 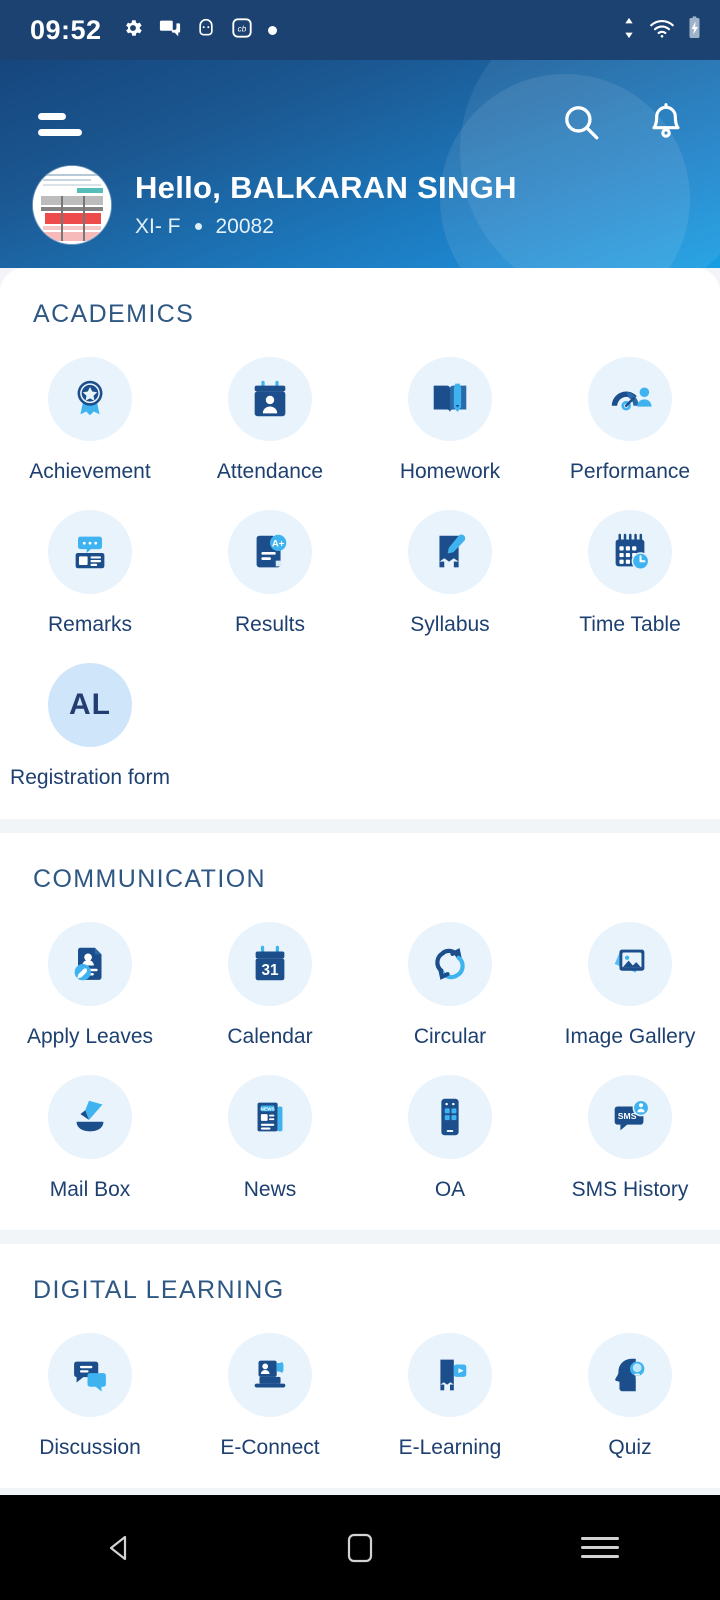 I want to click on user-summary: Hello, BALKARAN SINGH XI- F 20082, so click(x=360, y=198).